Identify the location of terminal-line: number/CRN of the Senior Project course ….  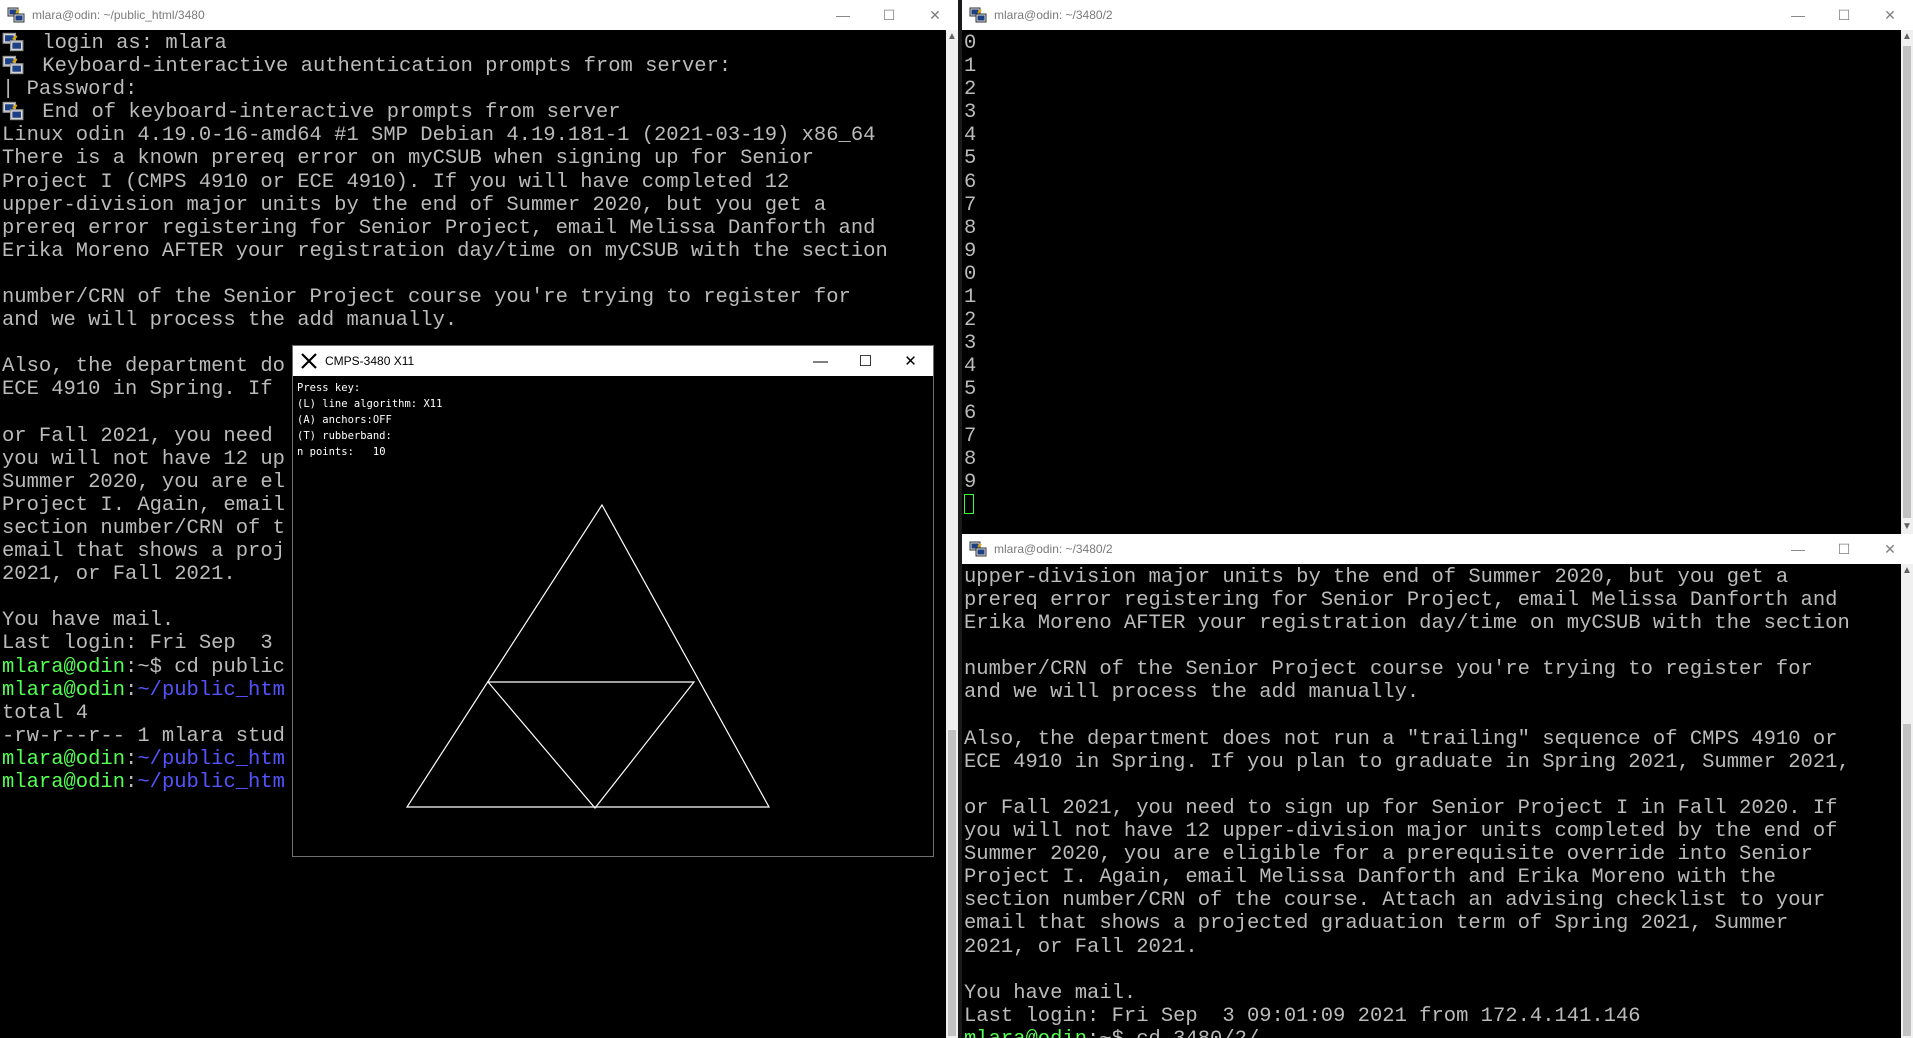
(1437, 669).